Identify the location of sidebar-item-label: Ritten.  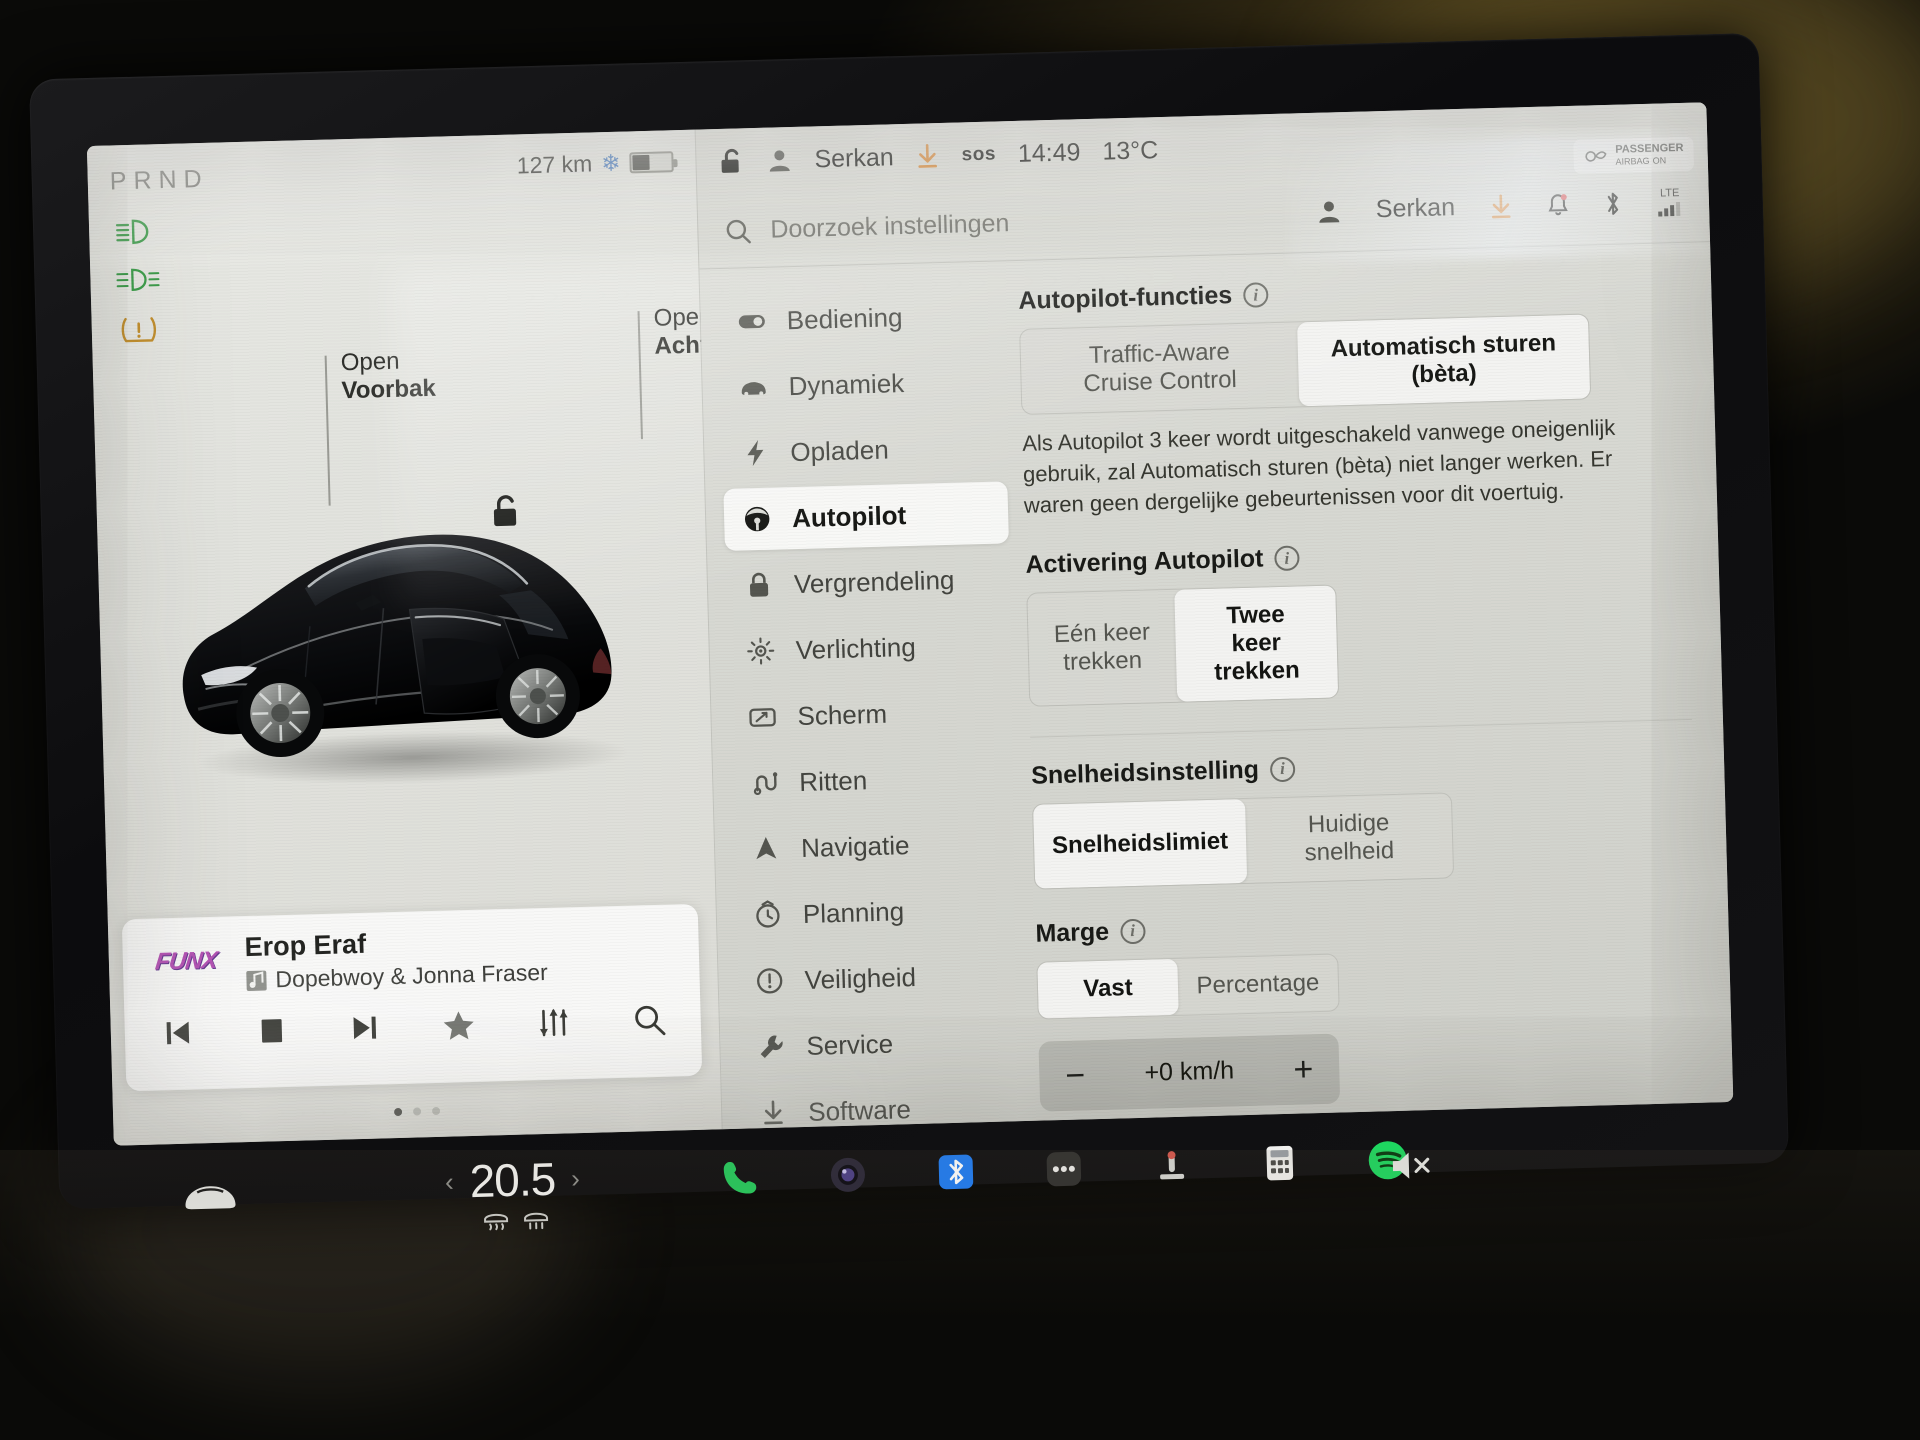
(833, 780).